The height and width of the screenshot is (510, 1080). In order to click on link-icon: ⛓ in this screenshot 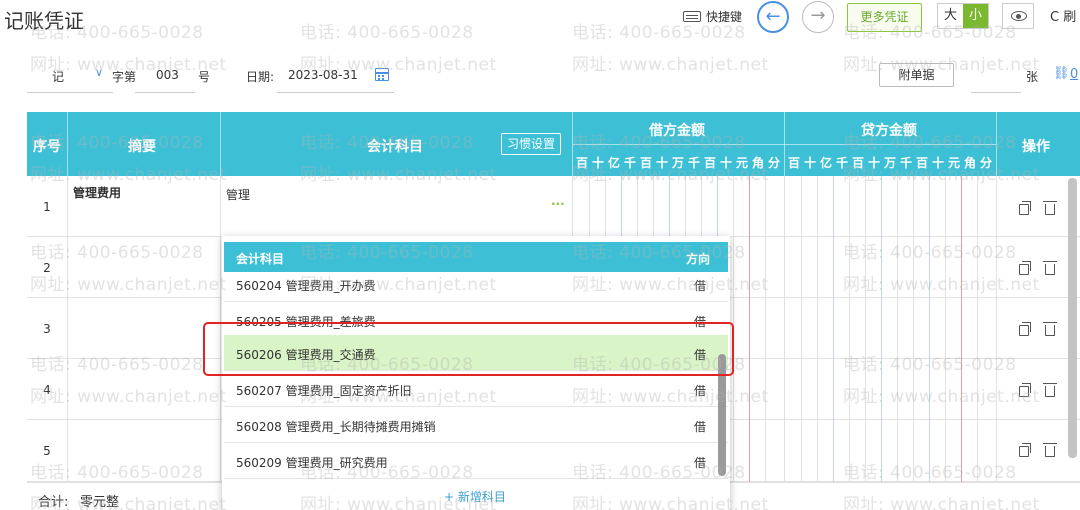, I will do `click(1061, 83)`.